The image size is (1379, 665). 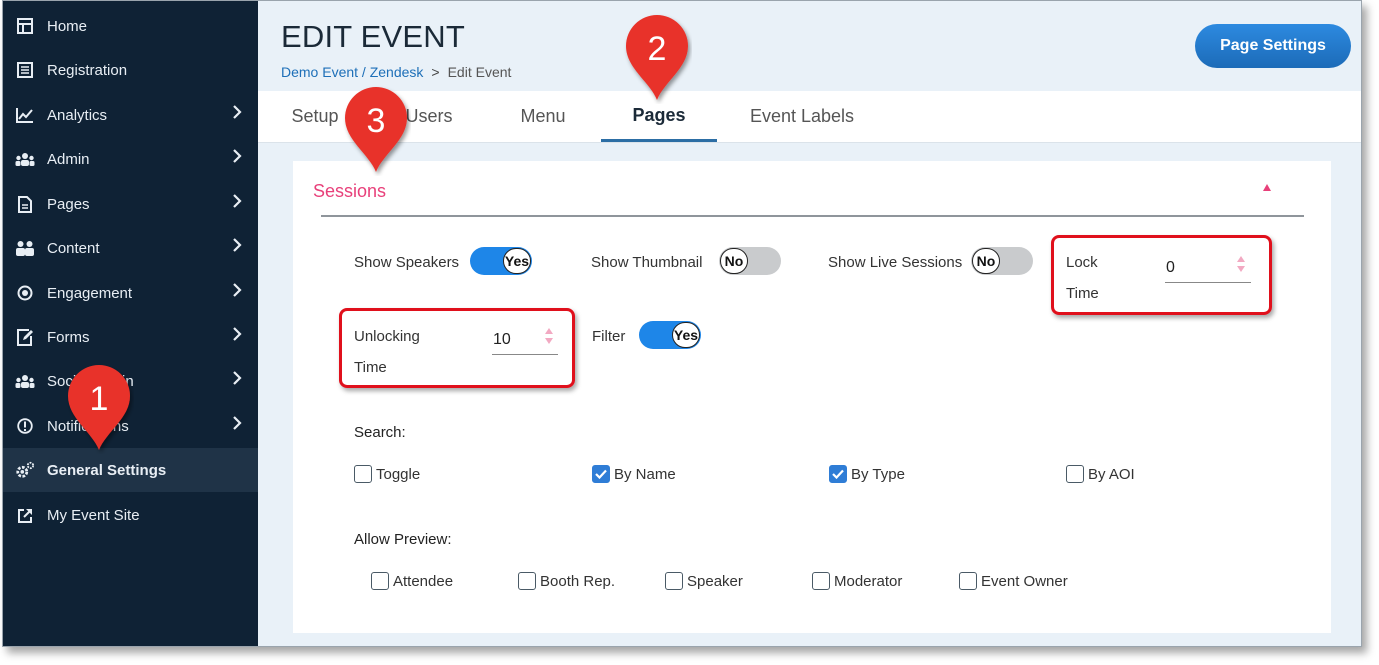 What do you see at coordinates (87, 70) in the screenshot?
I see `sidebar-item-label: Registration` at bounding box center [87, 70].